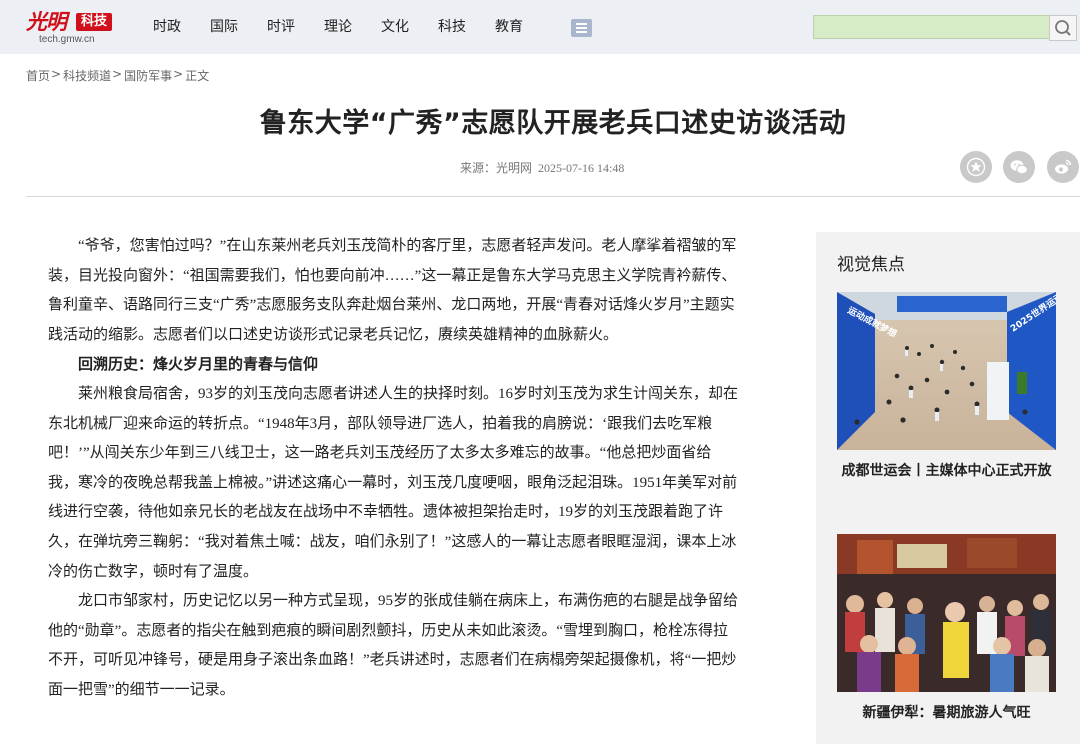 The height and width of the screenshot is (744, 1080). What do you see at coordinates (553, 196) in the screenshot?
I see `header-divider` at bounding box center [553, 196].